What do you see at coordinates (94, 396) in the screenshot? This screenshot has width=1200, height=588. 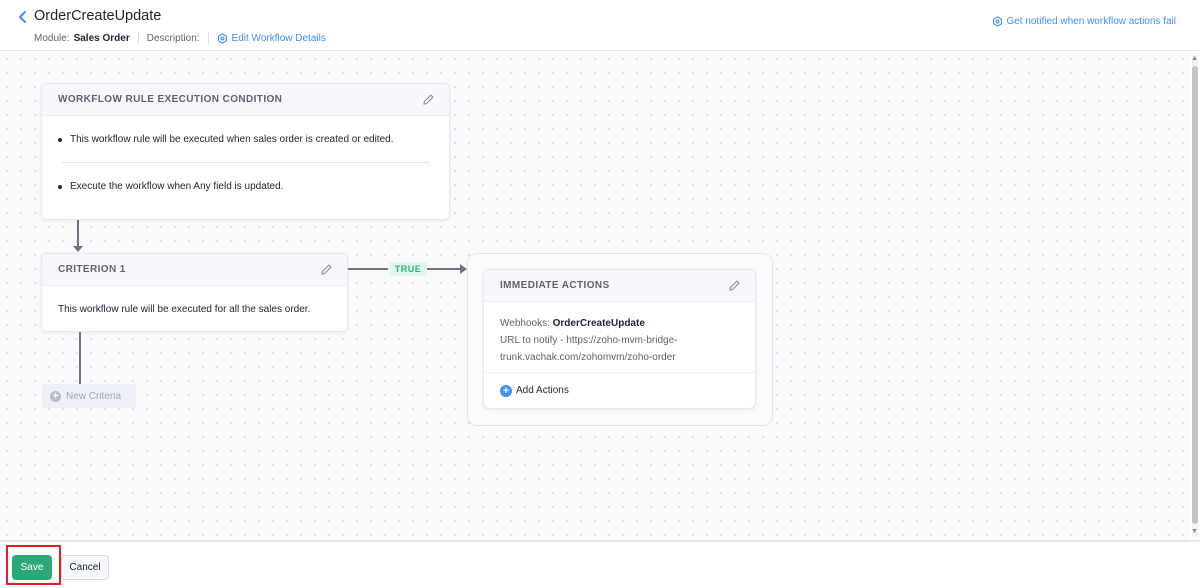 I see `new-criteria-label: New Criteria` at bounding box center [94, 396].